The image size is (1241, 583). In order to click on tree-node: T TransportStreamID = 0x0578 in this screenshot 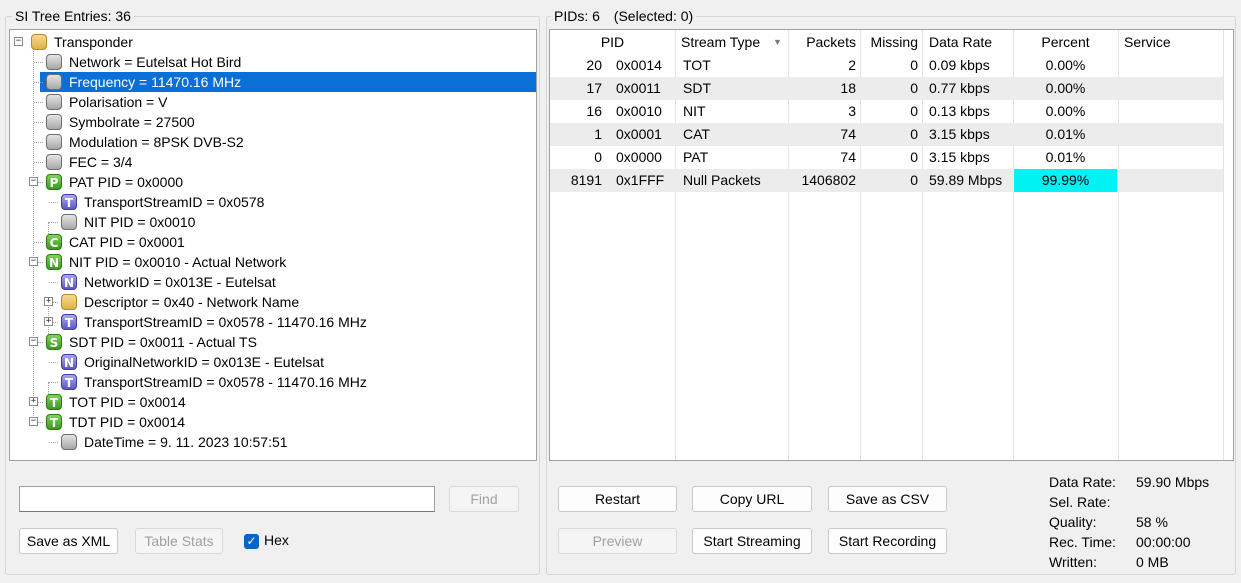, I will do `click(273, 202)`.